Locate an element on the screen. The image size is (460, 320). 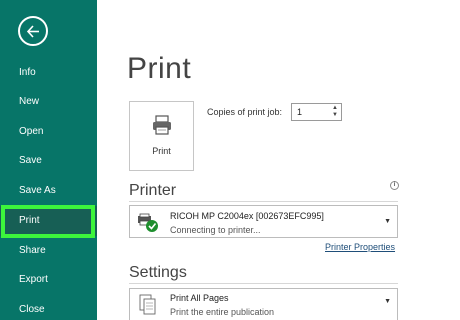
print-button: Print is located at coordinates (161, 136).